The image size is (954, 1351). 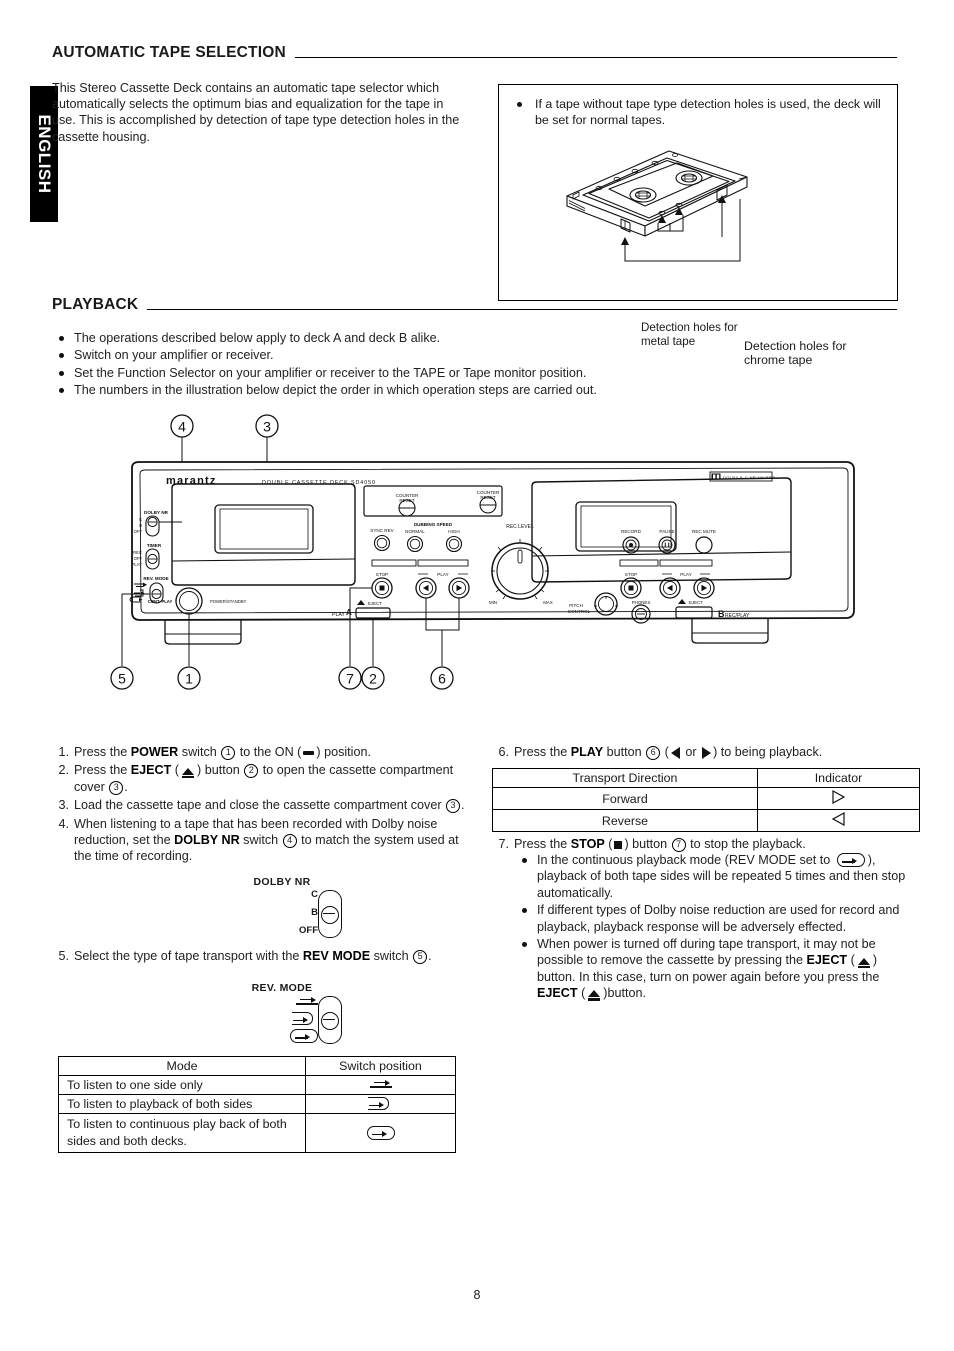 What do you see at coordinates (463, 805) in the screenshot?
I see `step-text: .` at bounding box center [463, 805].